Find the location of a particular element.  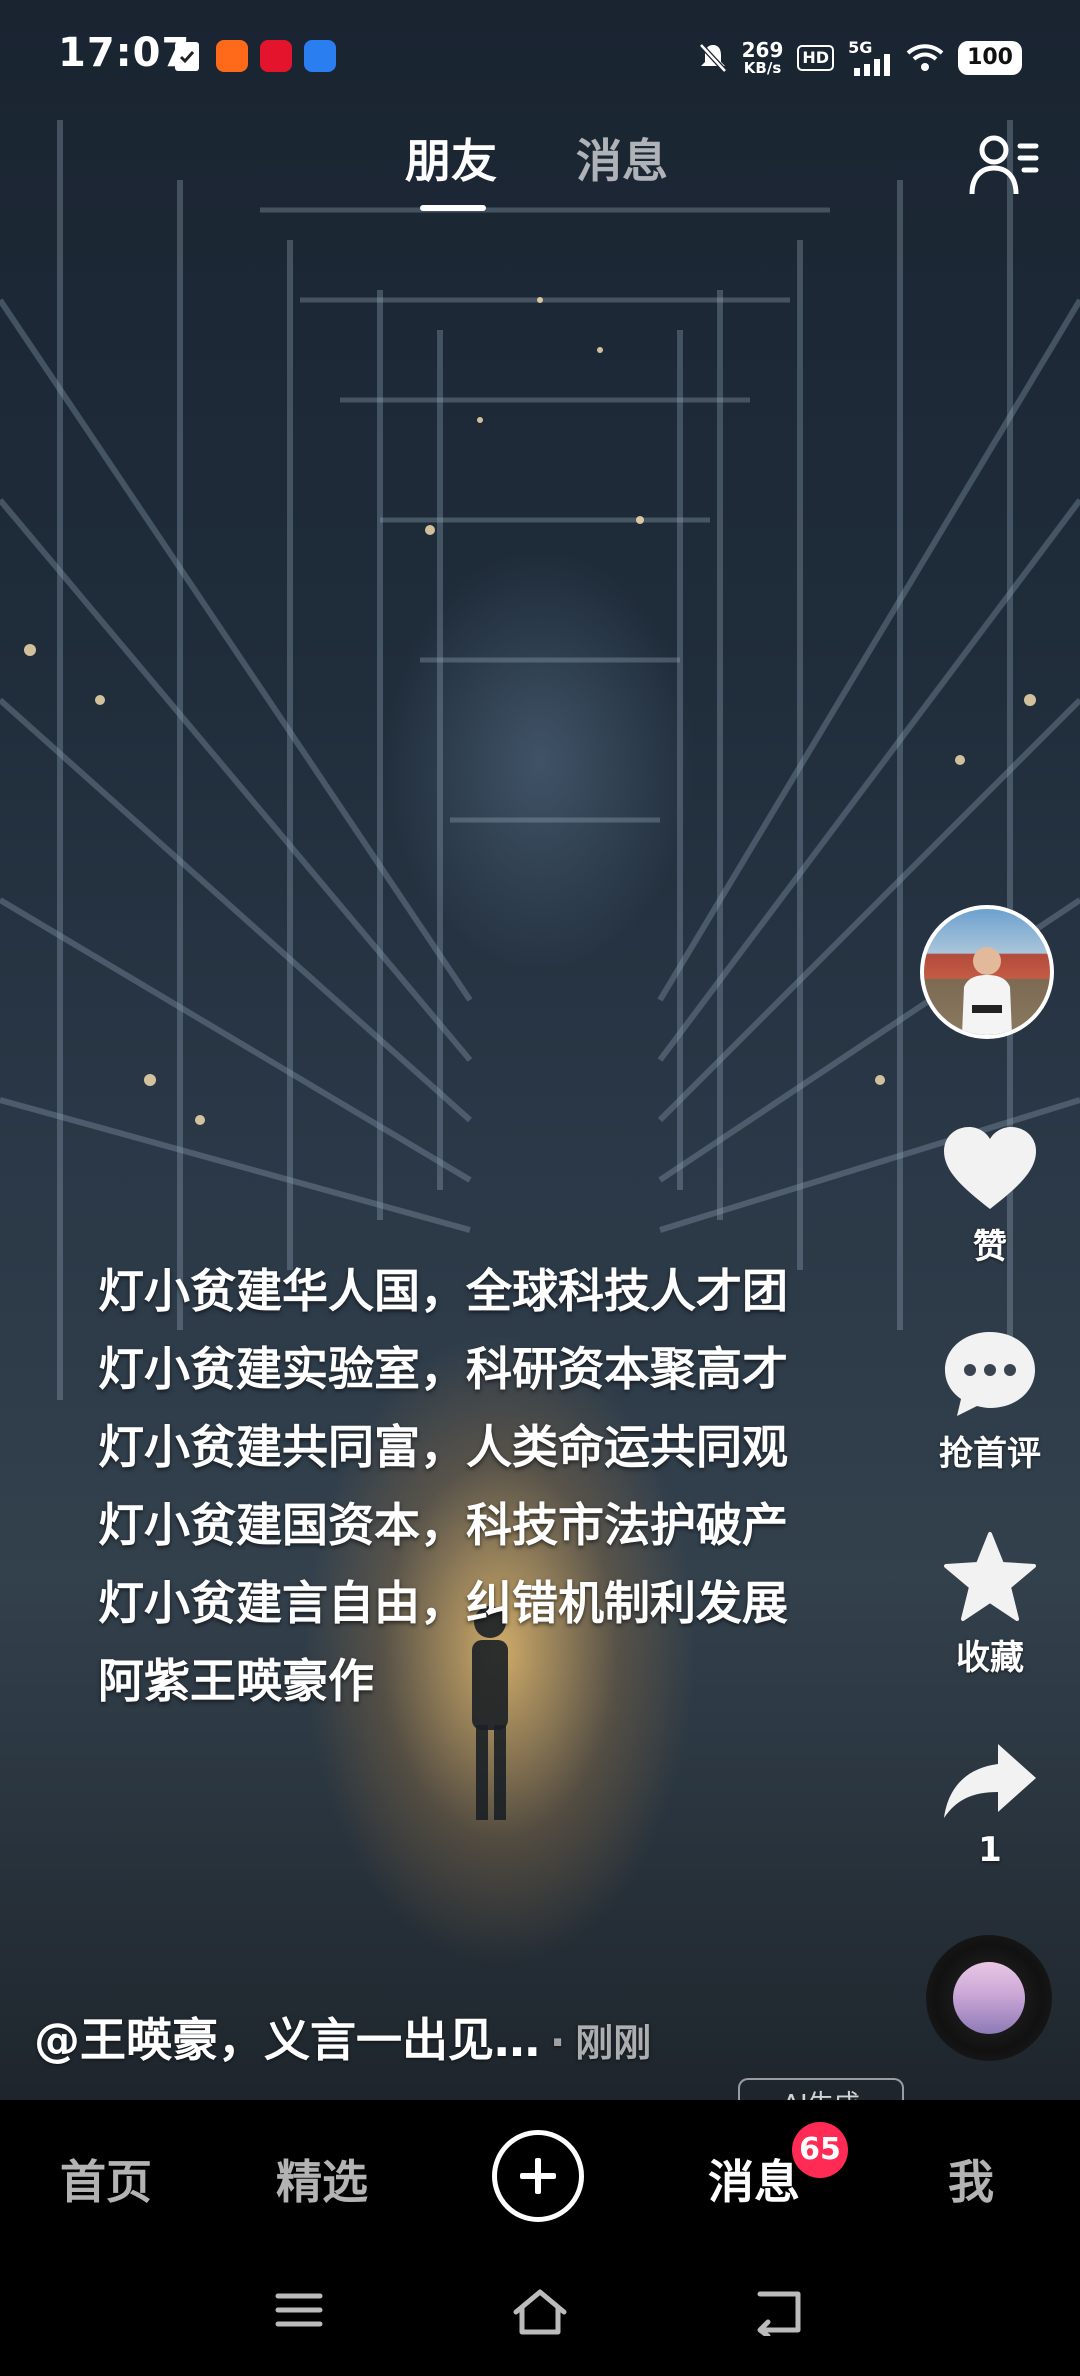

poem-line: 灯小贫建共同富，人类命运共同观 is located at coordinates (443, 1447).